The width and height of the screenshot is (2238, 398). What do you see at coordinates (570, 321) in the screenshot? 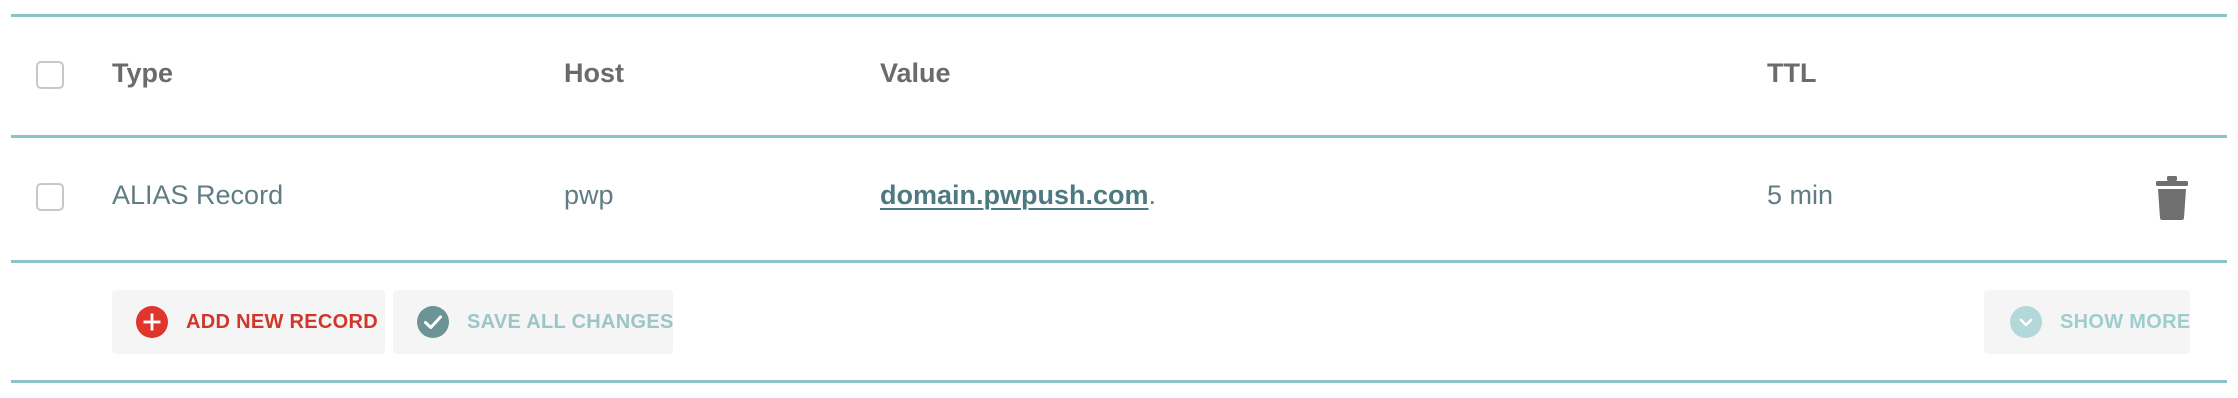
I see `save-all-changes-label: SAVE ALL CHANGES` at bounding box center [570, 321].